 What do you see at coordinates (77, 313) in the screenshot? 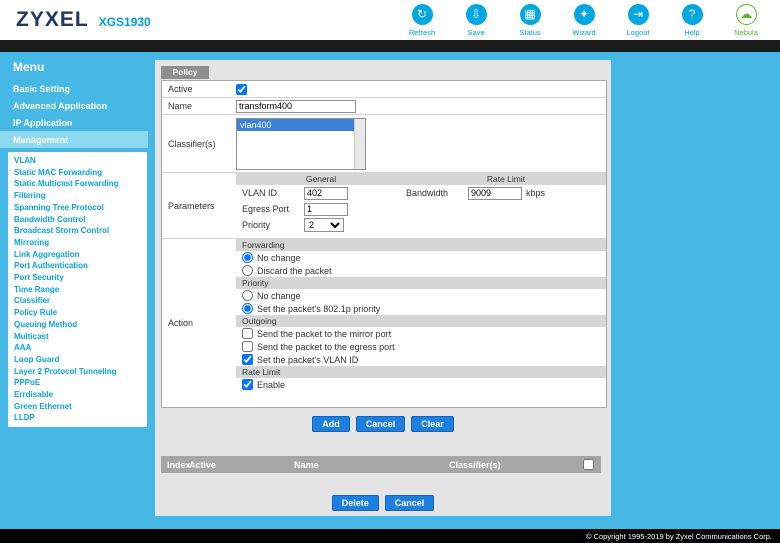
I see `sidebar-link-policy-rule: Policy Rule` at bounding box center [77, 313].